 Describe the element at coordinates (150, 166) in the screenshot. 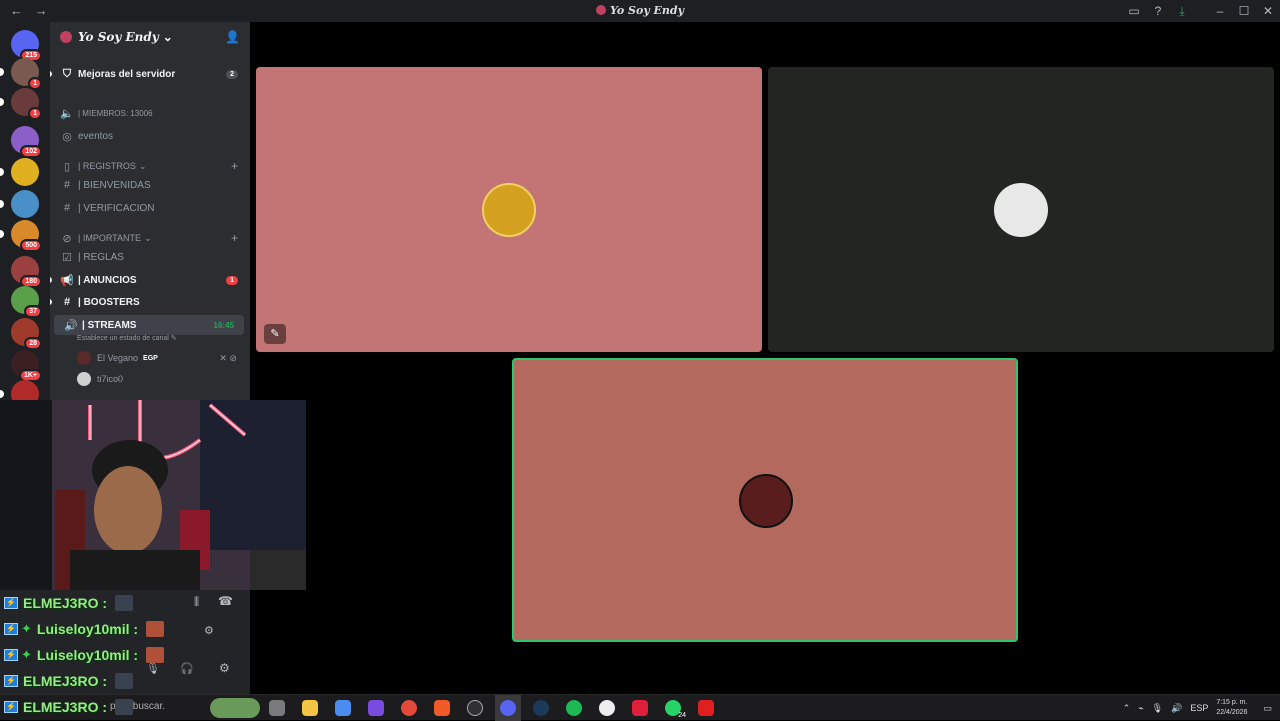

I see `category-registros: ▯ | registros ⌄ +` at that location.